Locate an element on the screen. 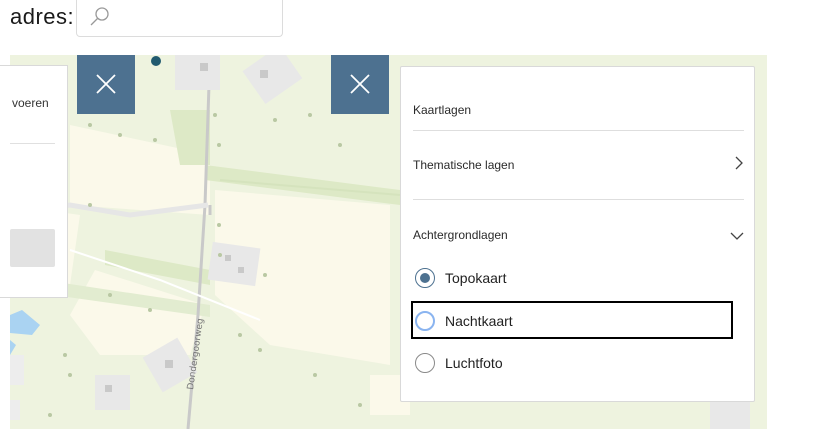 This screenshot has width=813, height=429. chevron-right-icon is located at coordinates (739, 164).